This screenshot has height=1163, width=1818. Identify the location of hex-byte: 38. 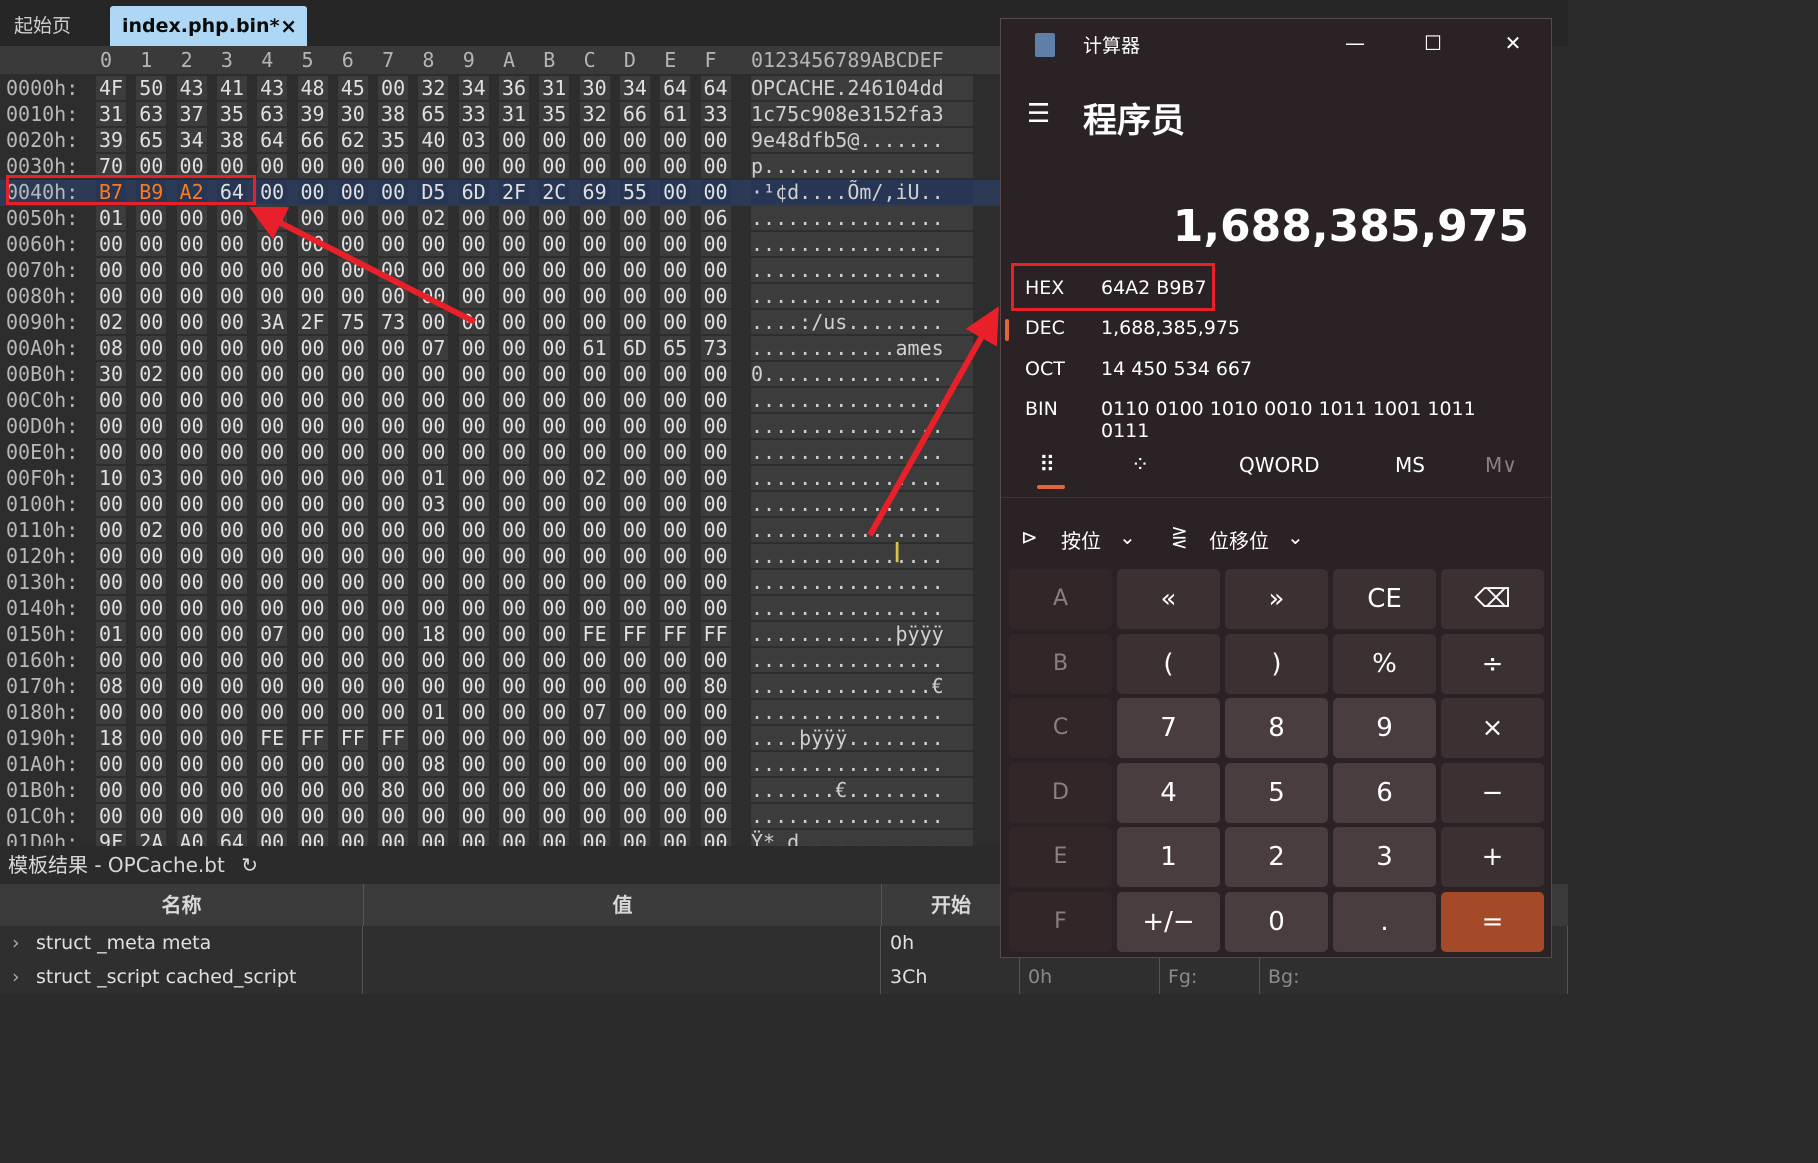
(231, 140).